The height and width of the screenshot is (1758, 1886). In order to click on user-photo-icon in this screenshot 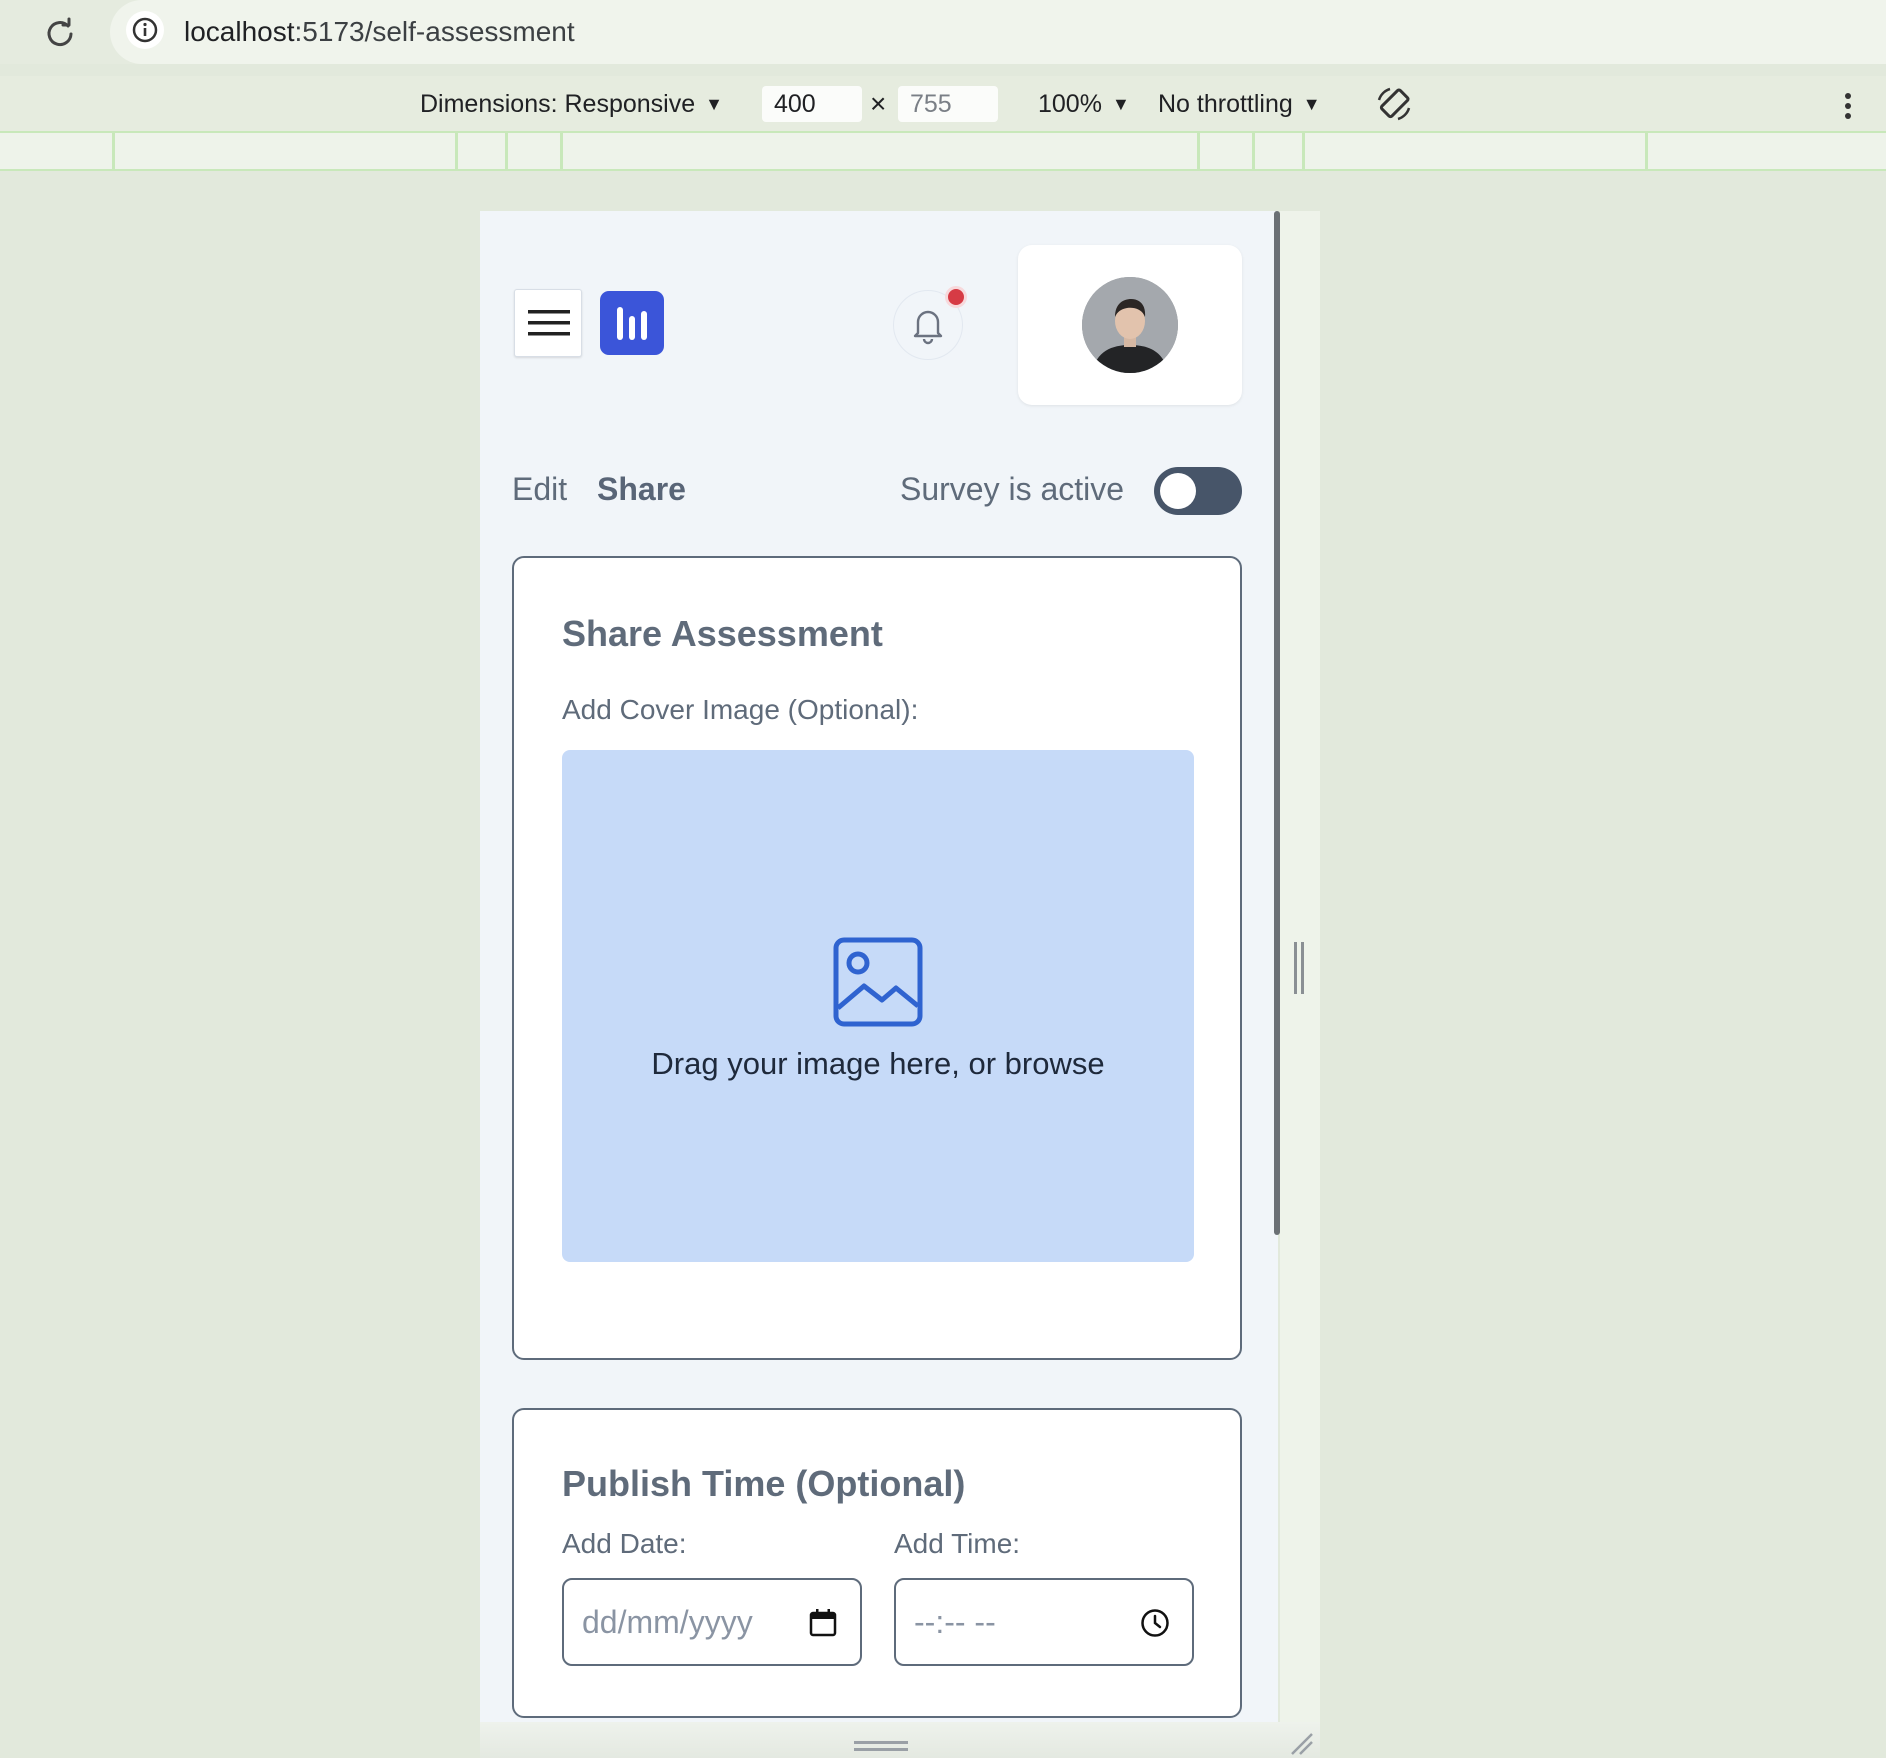, I will do `click(1130, 325)`.